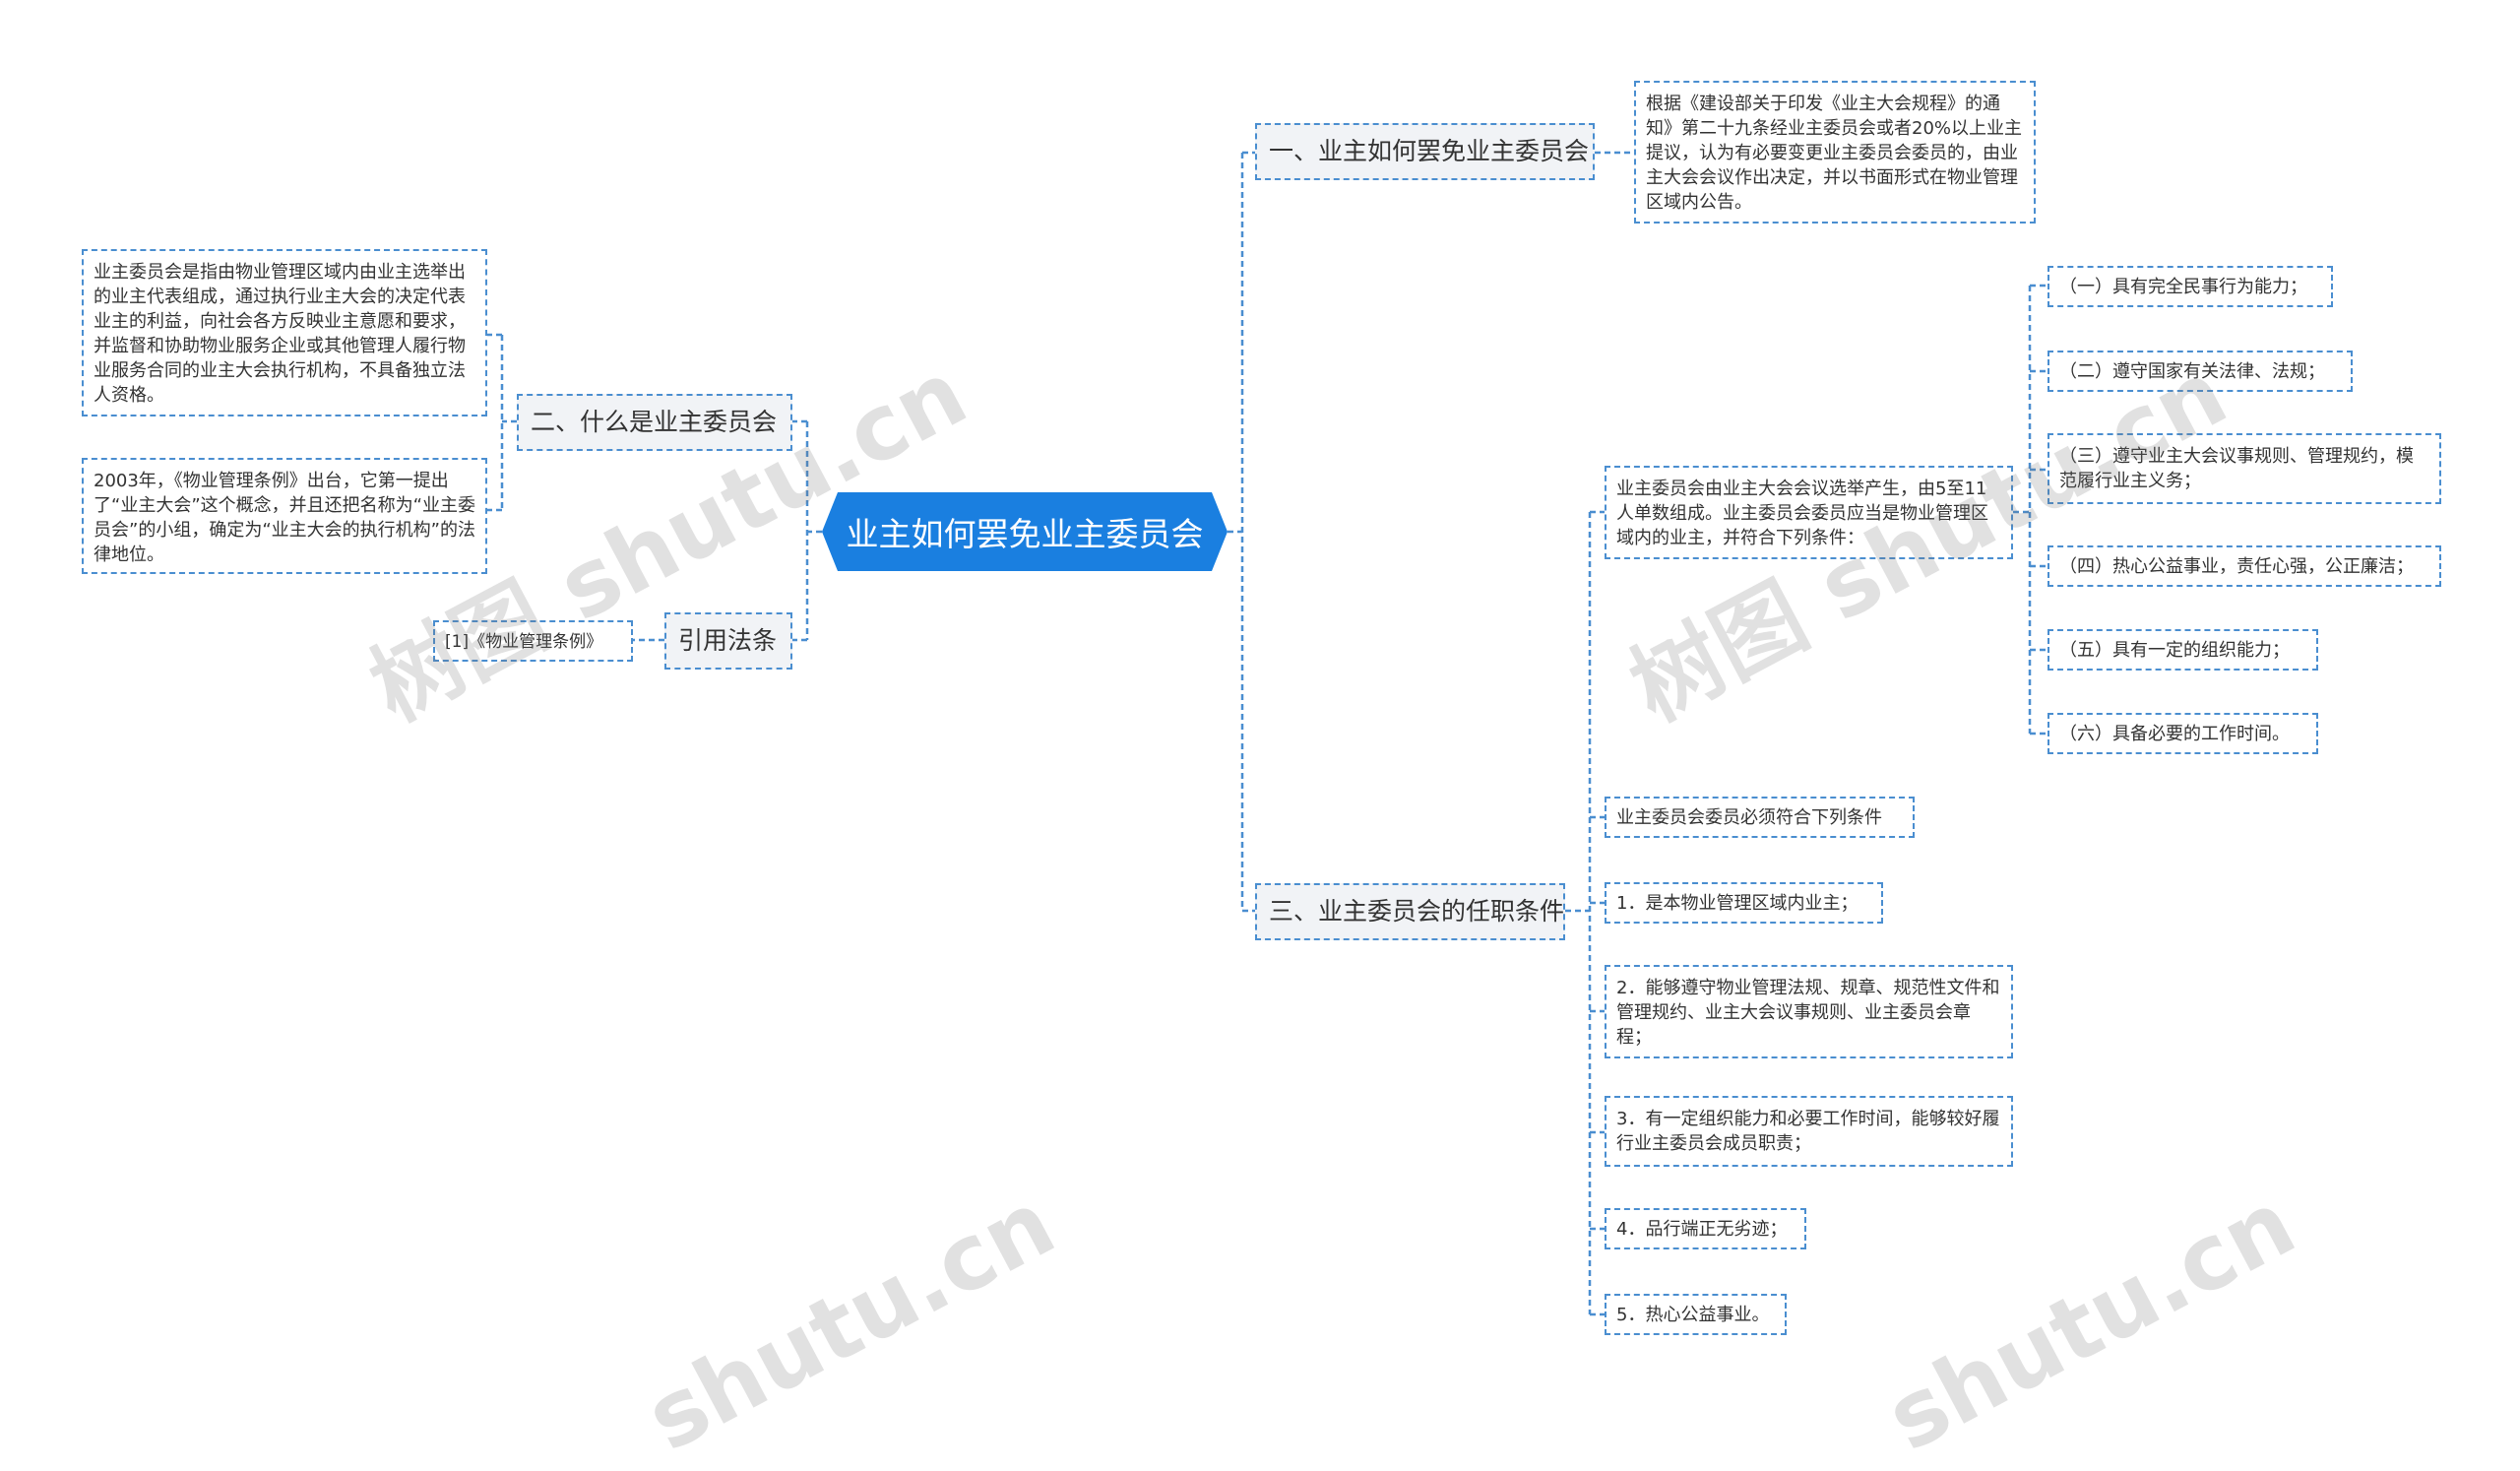  I want to click on cited-law-item: [1]《物业管理条例》, so click(533, 641).